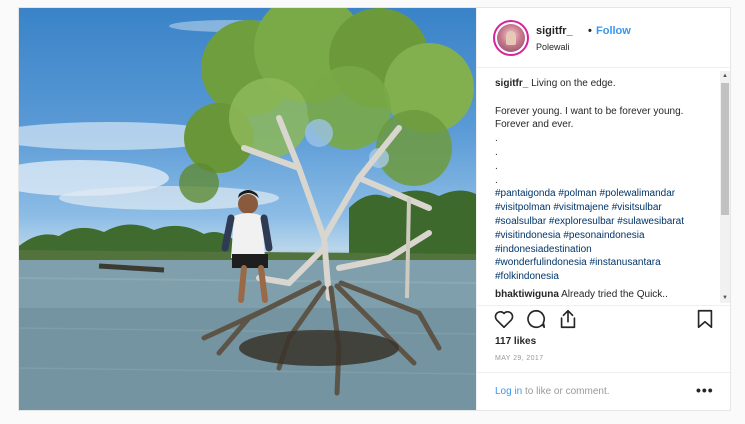  What do you see at coordinates (614, 294) in the screenshot?
I see `comment-text: Already tried the Quick..` at bounding box center [614, 294].